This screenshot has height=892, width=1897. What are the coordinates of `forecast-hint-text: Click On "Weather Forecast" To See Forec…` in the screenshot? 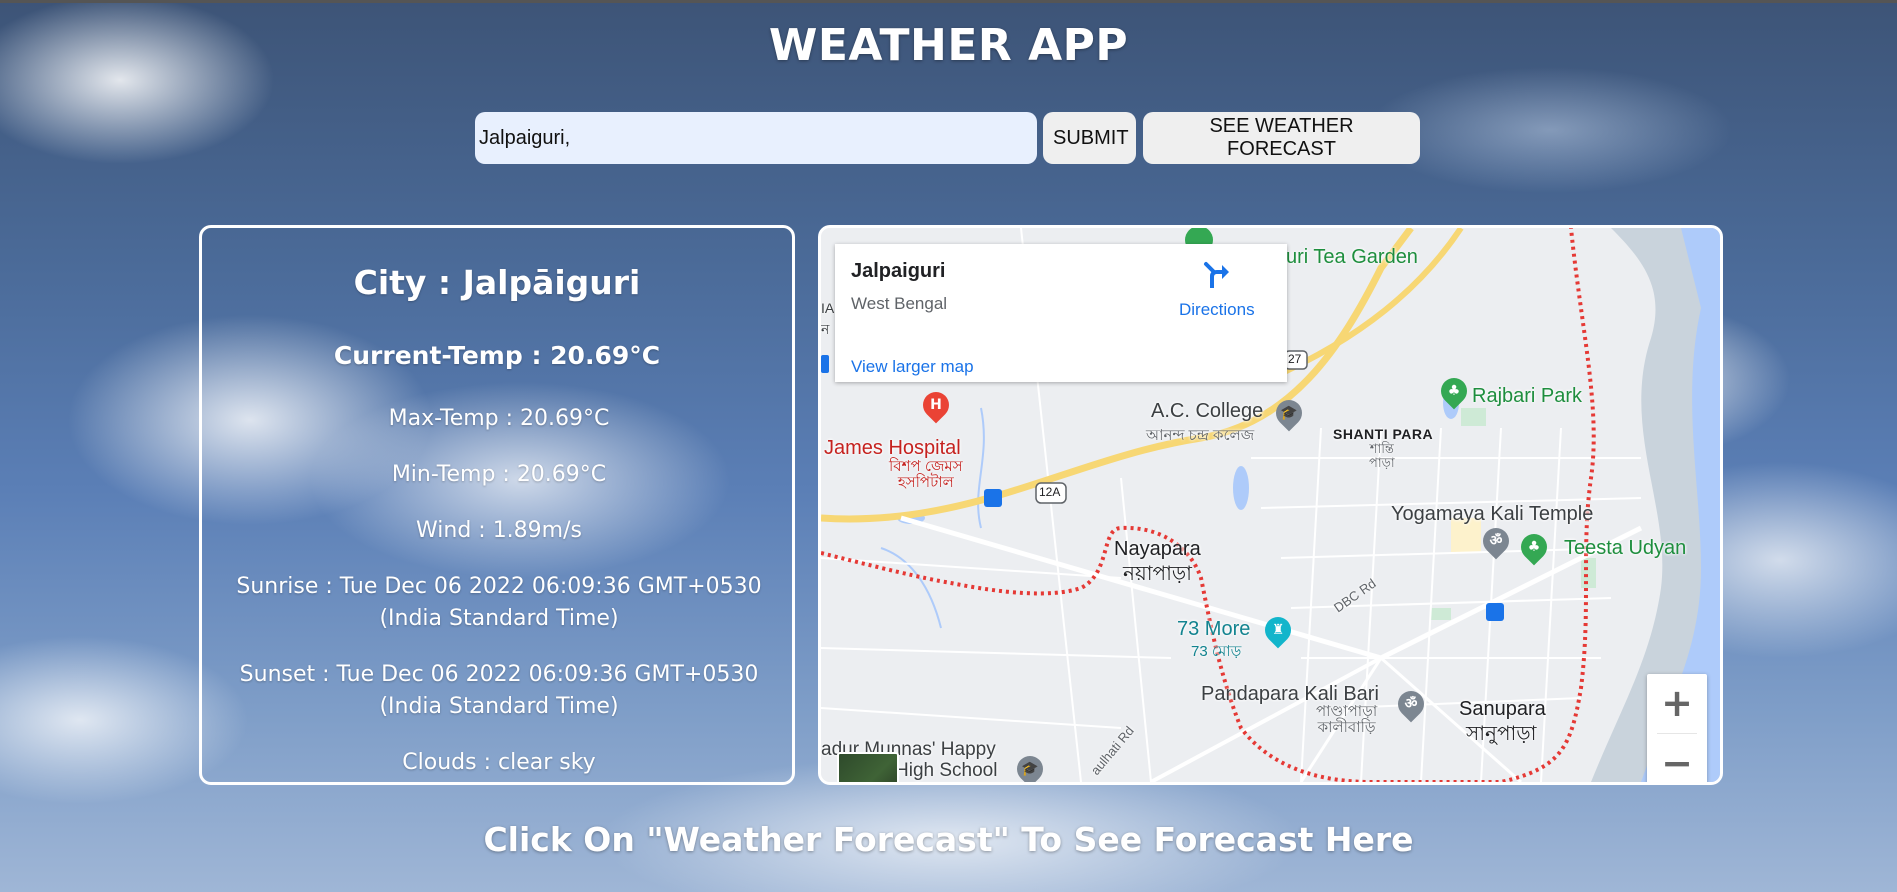 It's located at (948, 839).